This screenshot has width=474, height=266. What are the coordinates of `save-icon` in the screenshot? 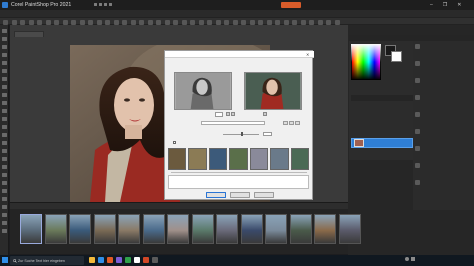 It's located at (105, 4).